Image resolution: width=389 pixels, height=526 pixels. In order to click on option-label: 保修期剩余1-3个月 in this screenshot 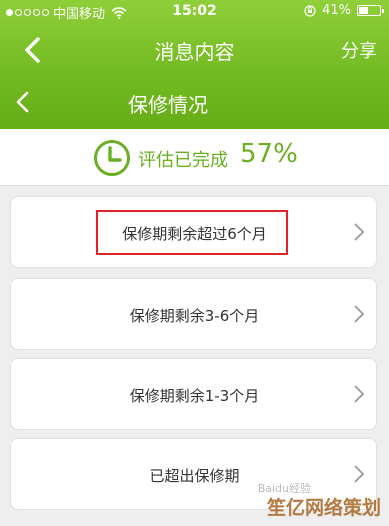, I will do `click(194, 396)`.